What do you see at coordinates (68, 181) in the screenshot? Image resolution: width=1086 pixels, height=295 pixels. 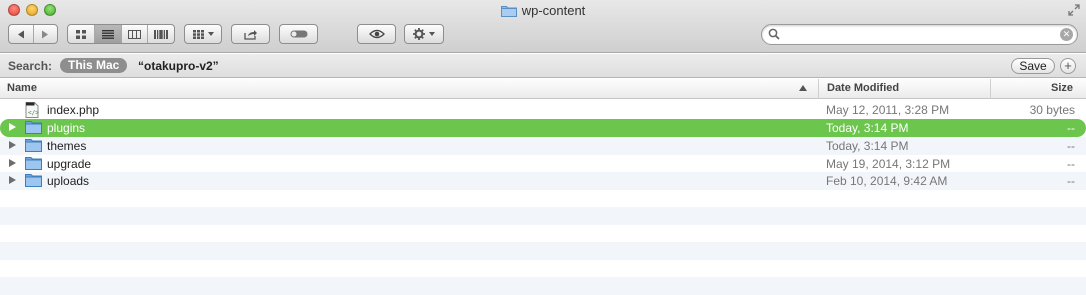 I see `file-name: uploads` at bounding box center [68, 181].